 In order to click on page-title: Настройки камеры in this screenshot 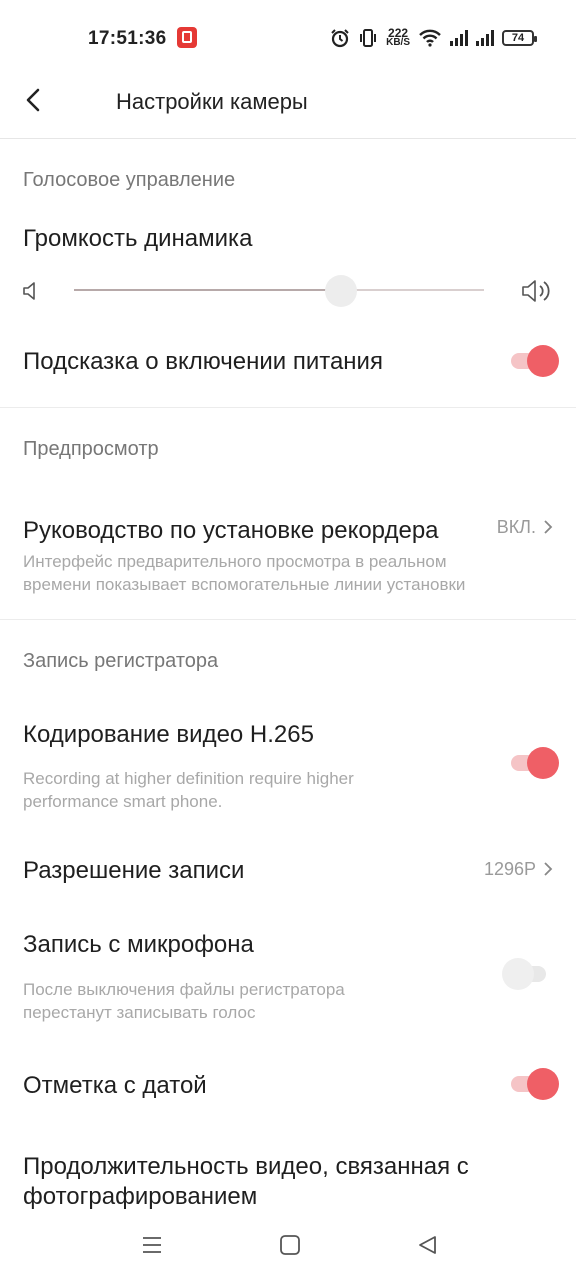, I will do `click(212, 101)`.